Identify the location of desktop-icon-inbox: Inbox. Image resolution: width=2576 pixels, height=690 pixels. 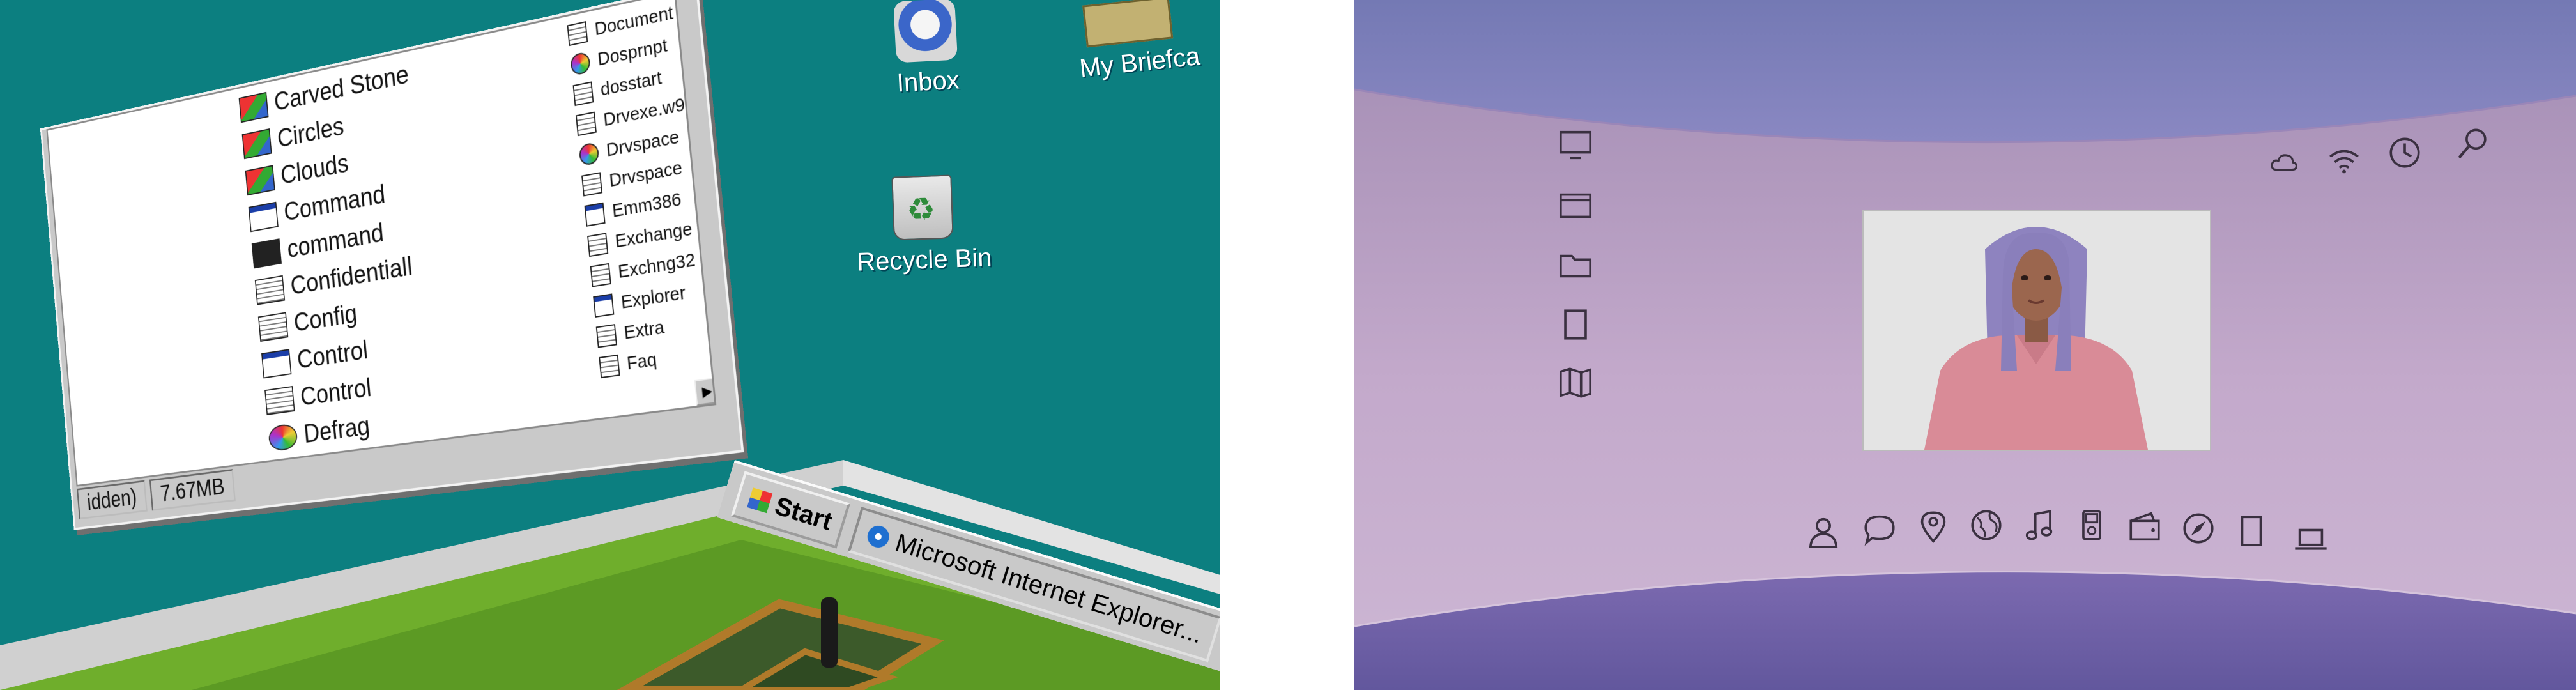
(926, 49).